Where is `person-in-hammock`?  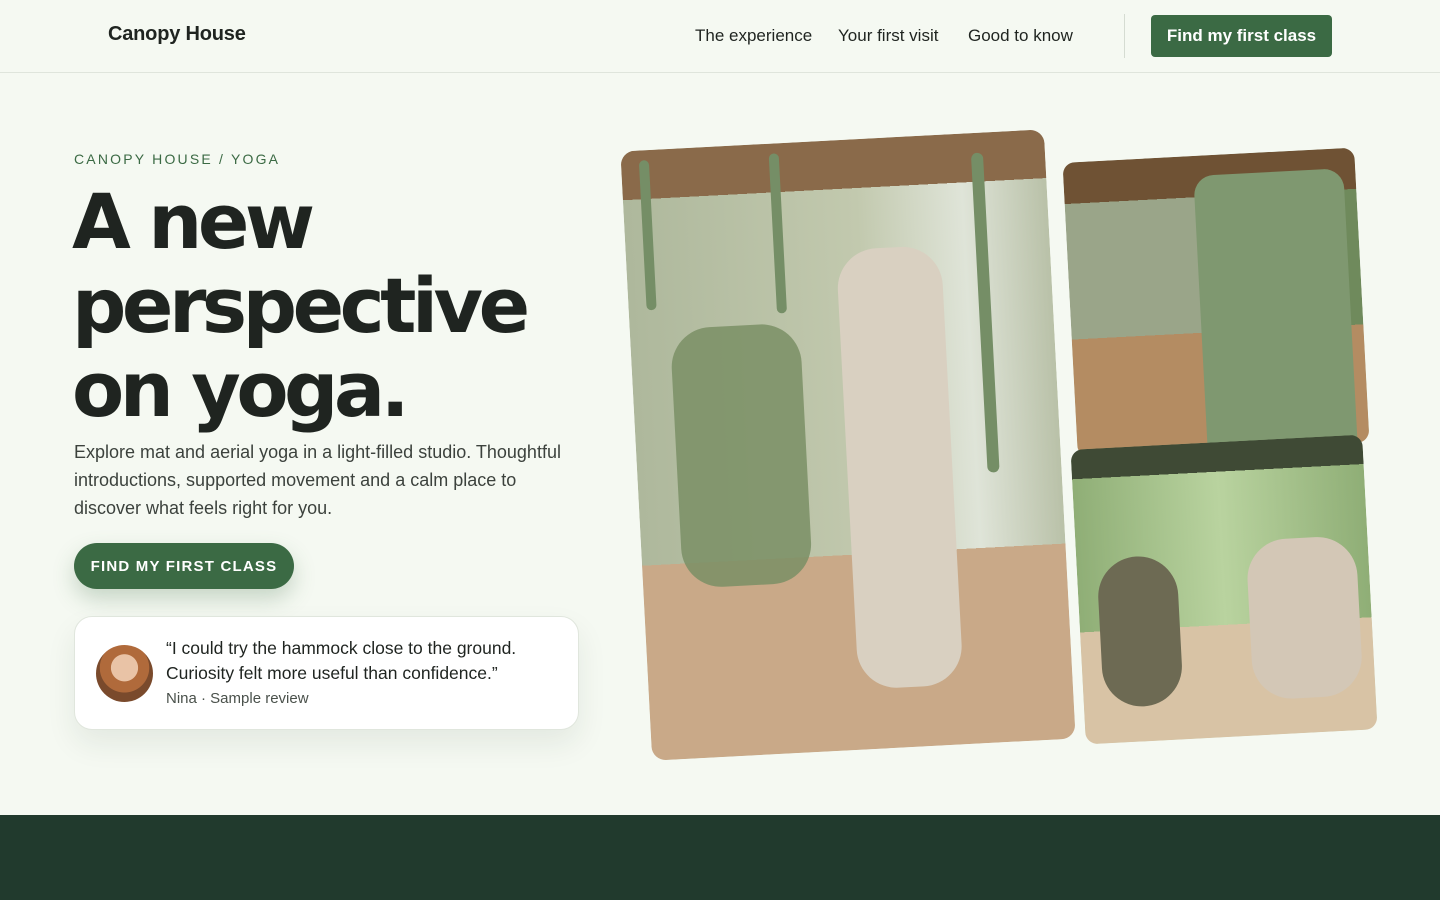 person-in-hammock is located at coordinates (741, 455).